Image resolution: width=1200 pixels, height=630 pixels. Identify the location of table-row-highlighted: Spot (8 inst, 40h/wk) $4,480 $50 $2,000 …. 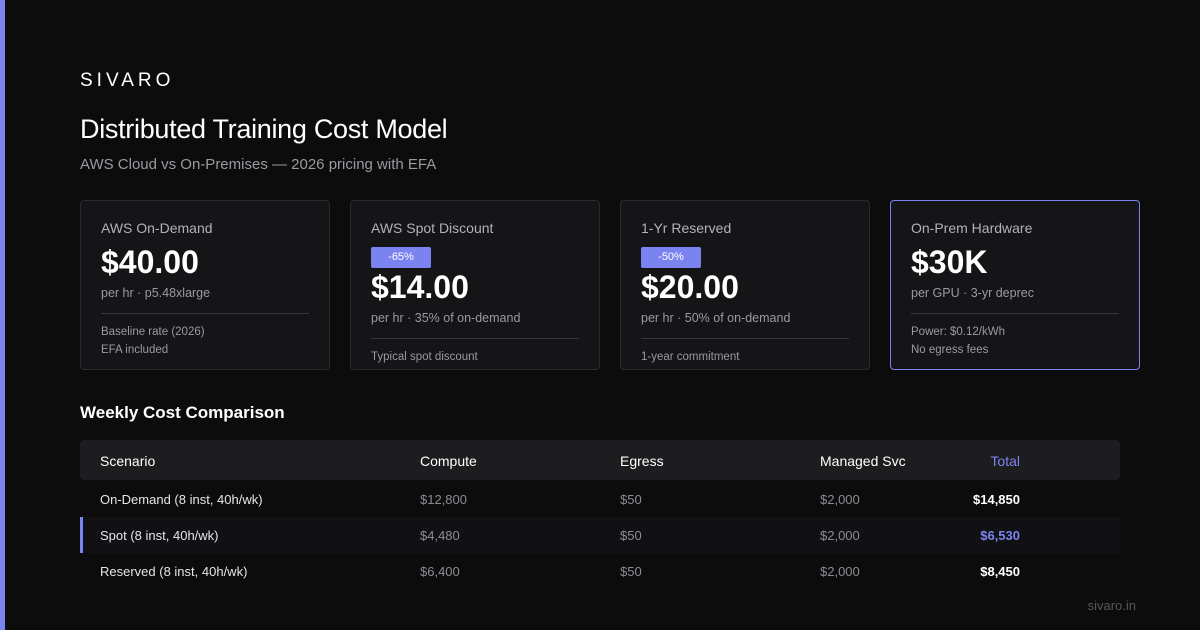
(600, 535).